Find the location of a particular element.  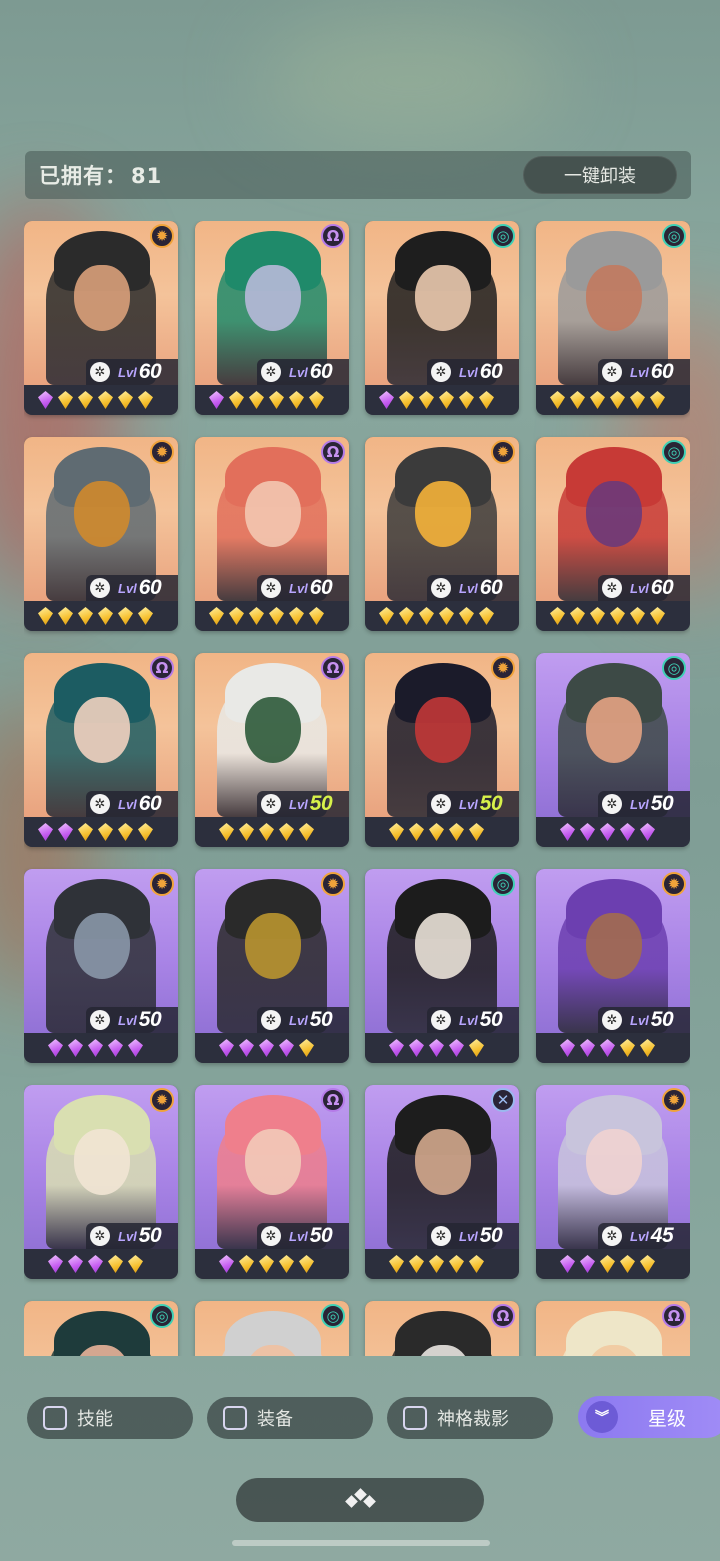

unequip-all-button: 一键卸装 is located at coordinates (600, 175).